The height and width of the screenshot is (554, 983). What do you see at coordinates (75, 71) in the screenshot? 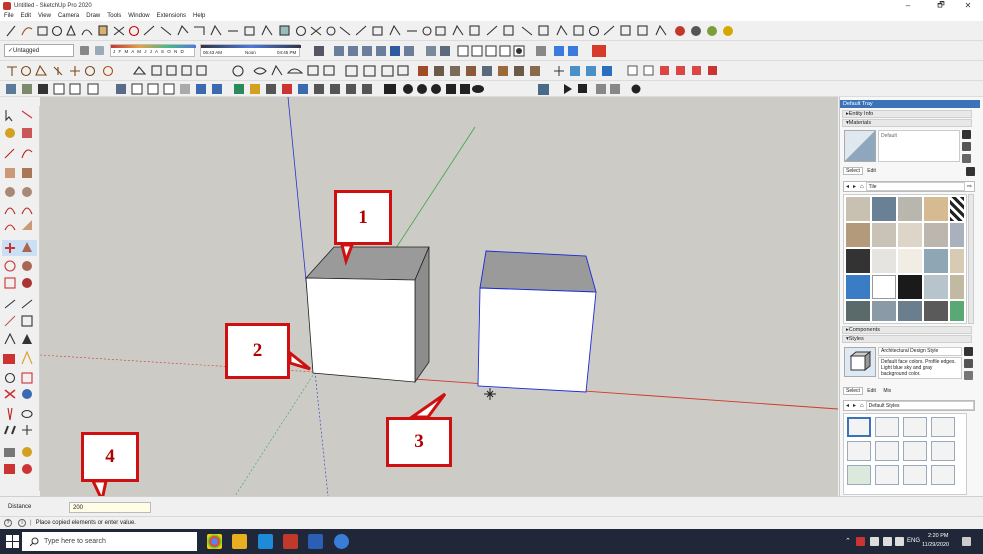
I see `smoove-icon` at bounding box center [75, 71].